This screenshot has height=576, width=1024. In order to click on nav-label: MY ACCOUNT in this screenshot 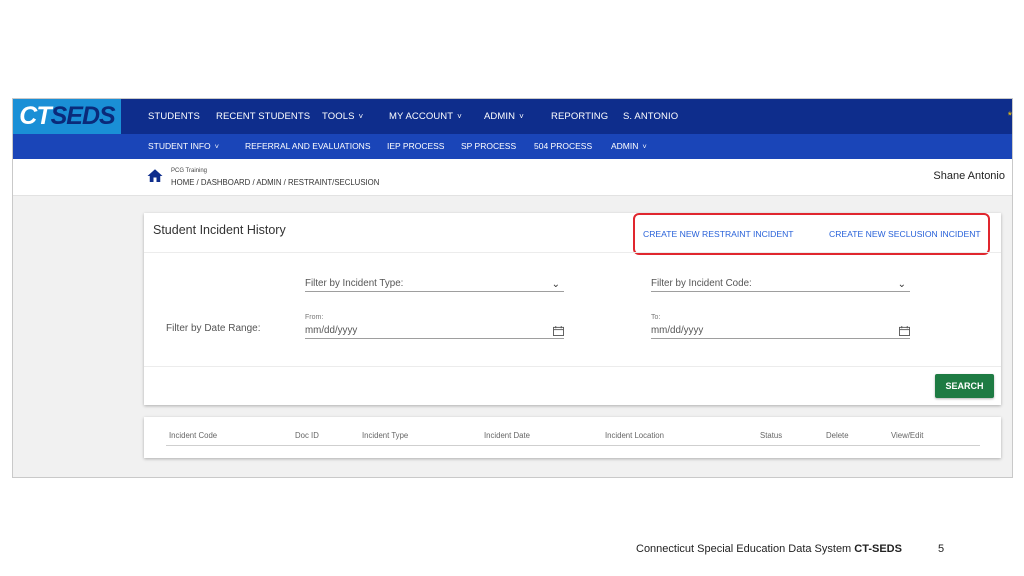, I will do `click(421, 116)`.